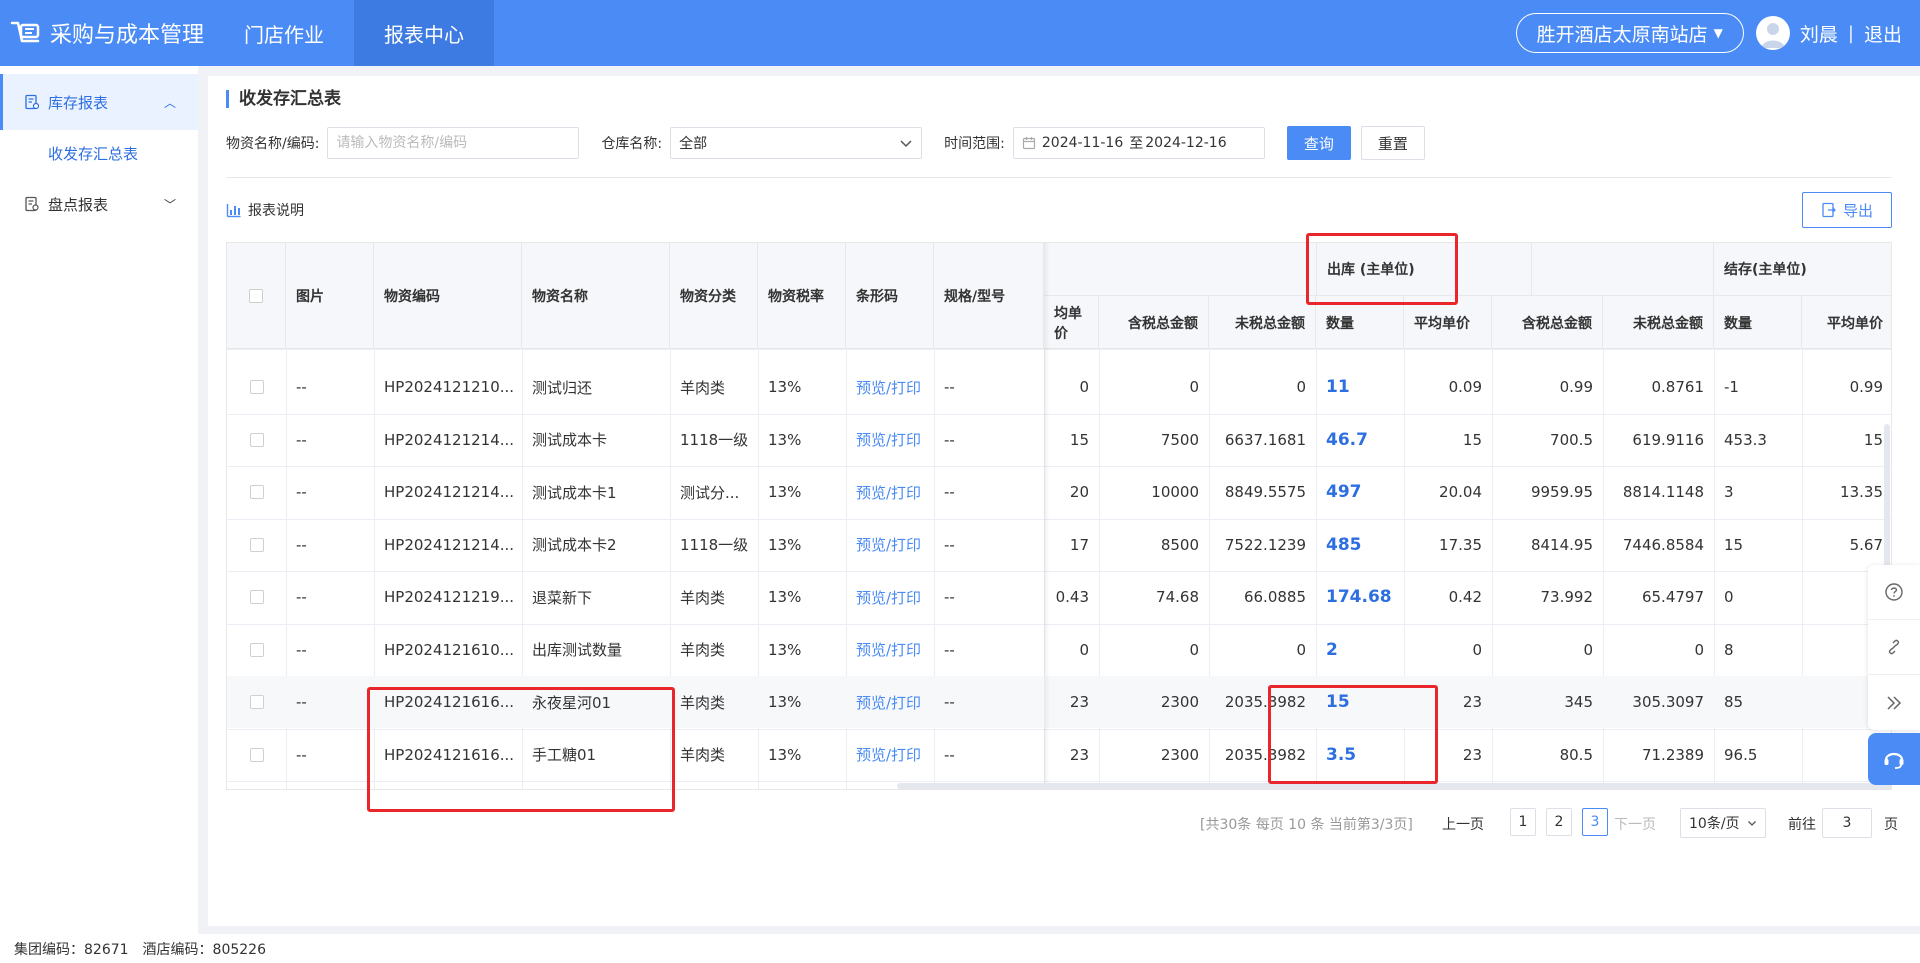  I want to click on out-qty-link: 485, so click(1344, 545).